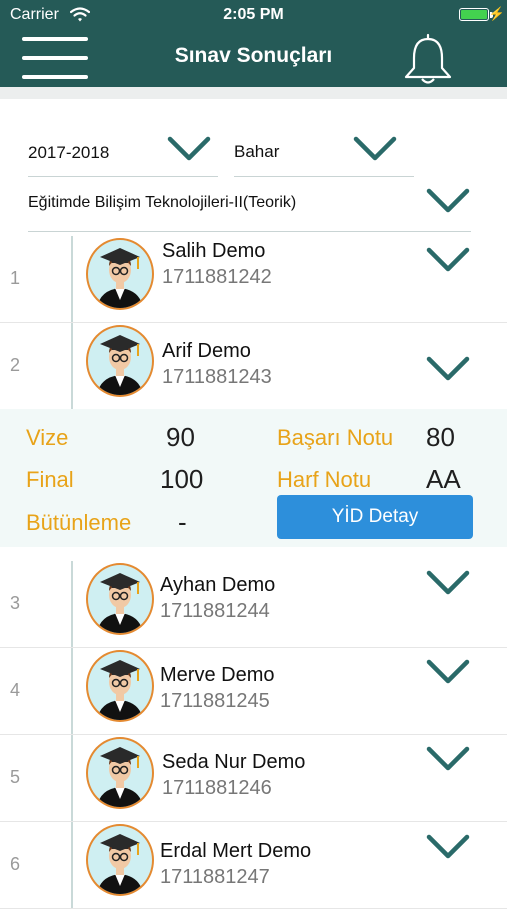 The height and width of the screenshot is (909, 507). I want to click on student-name: Erdal Mert Demo, so click(236, 851).